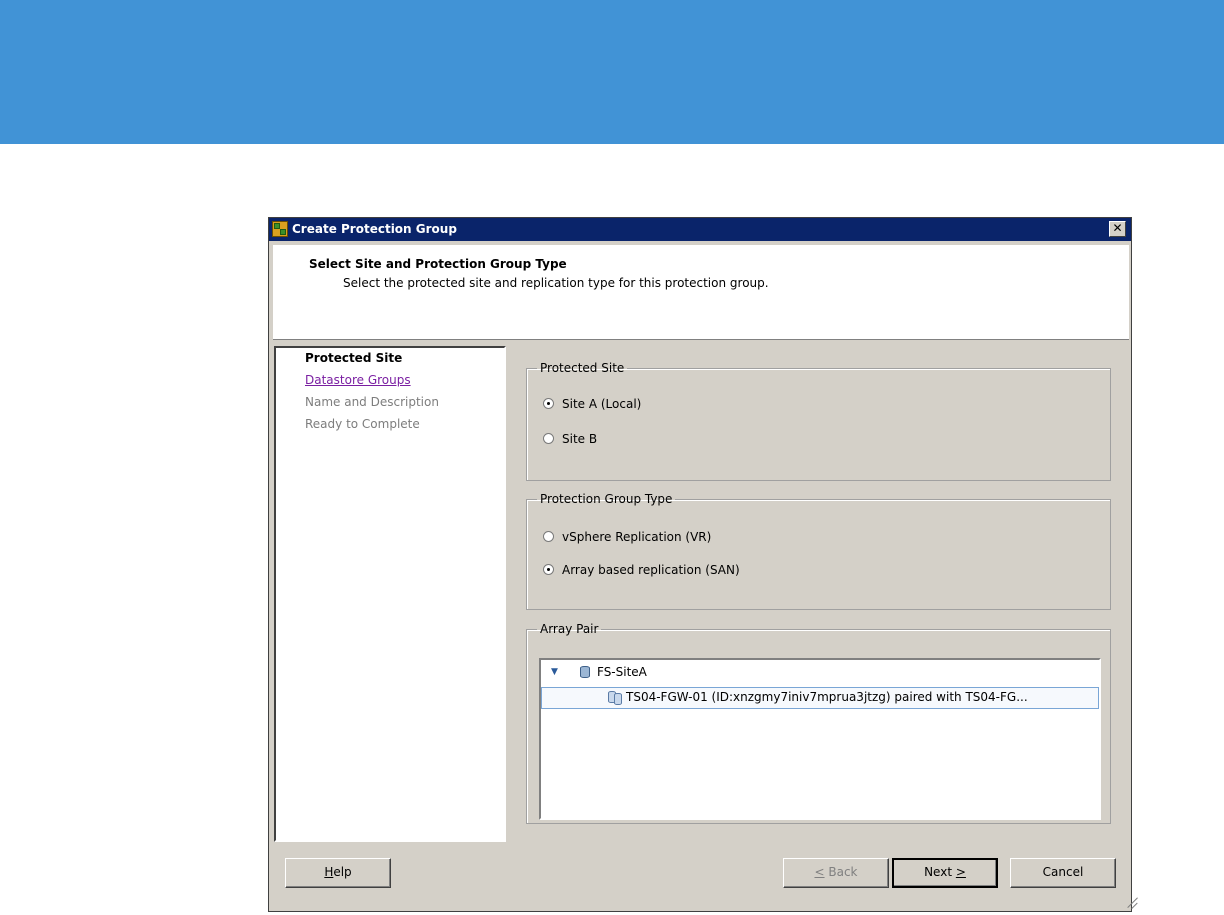 The image size is (1224, 915). Describe the element at coordinates (1063, 873) in the screenshot. I see `cancel-button: Cancel` at that location.